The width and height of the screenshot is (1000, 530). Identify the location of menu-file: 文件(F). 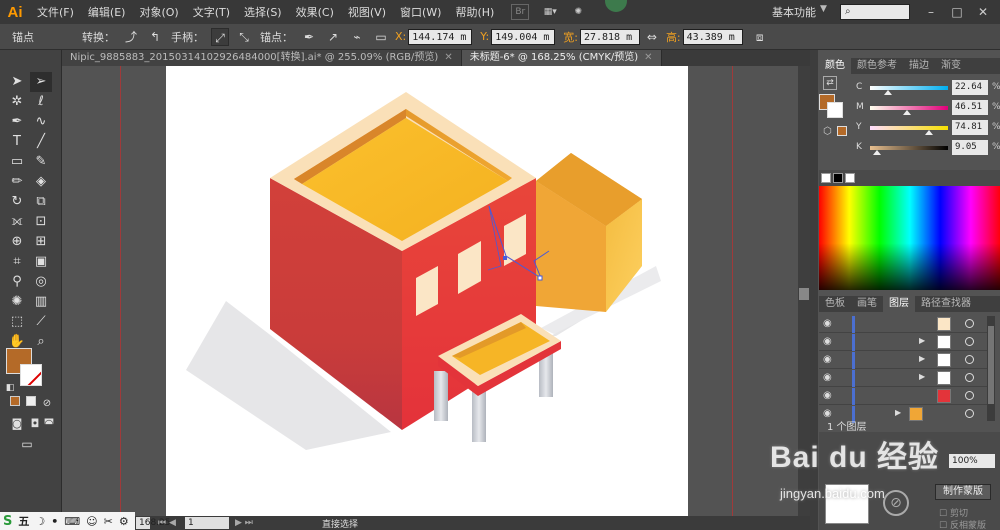
(55, 12).